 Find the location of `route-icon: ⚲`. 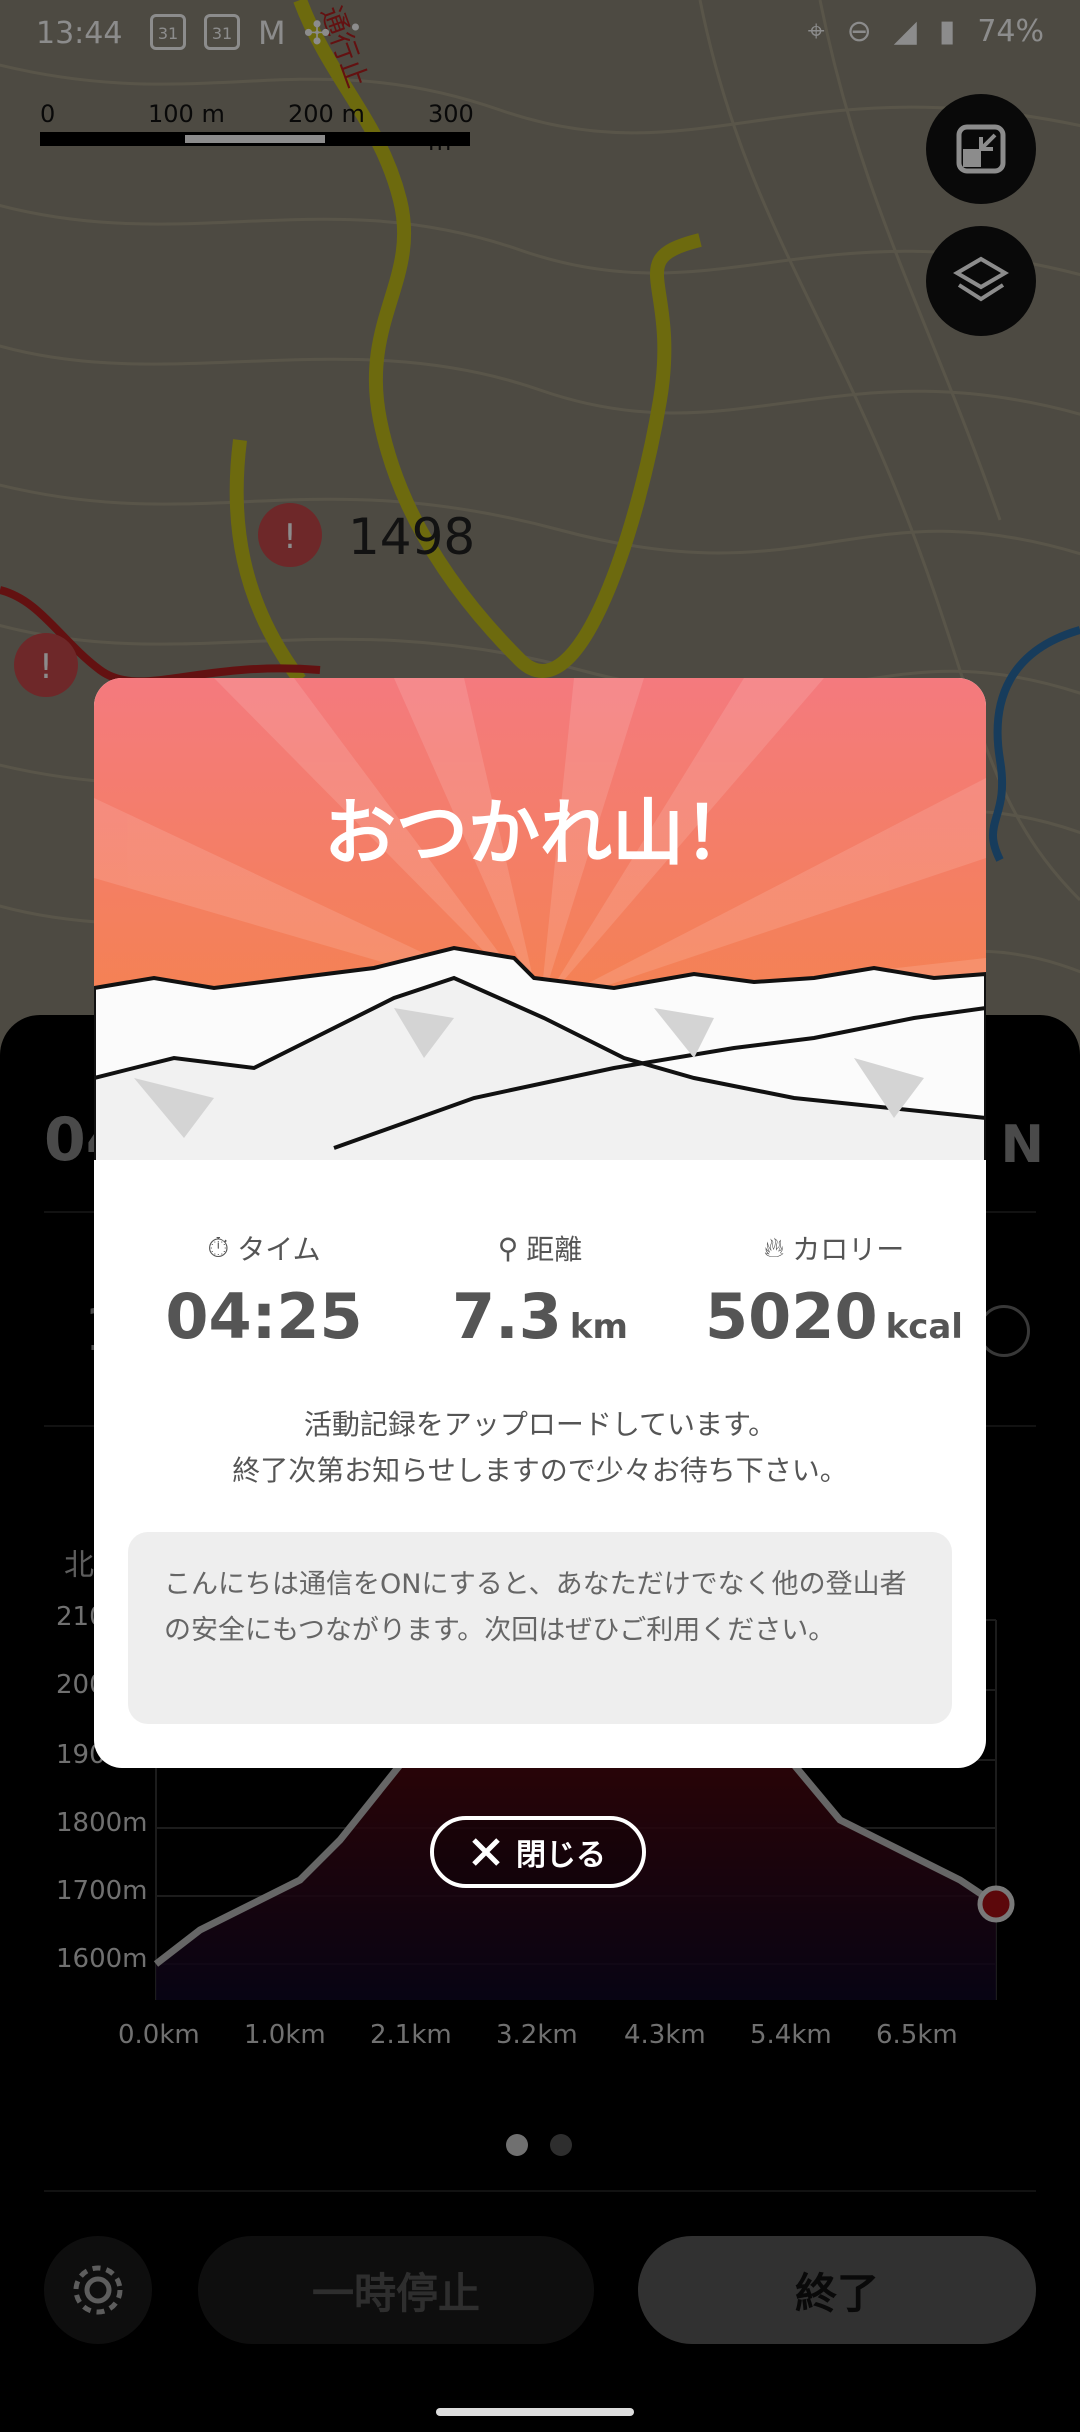

route-icon: ⚲ is located at coordinates (508, 1248).